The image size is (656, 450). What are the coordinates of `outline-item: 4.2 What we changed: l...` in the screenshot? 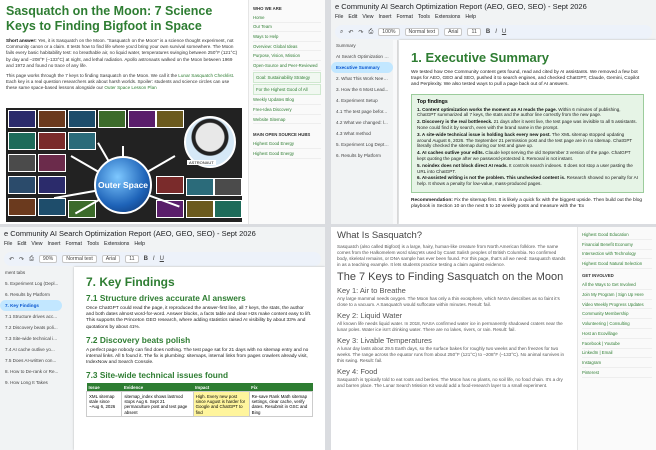 It's located at (362, 122).